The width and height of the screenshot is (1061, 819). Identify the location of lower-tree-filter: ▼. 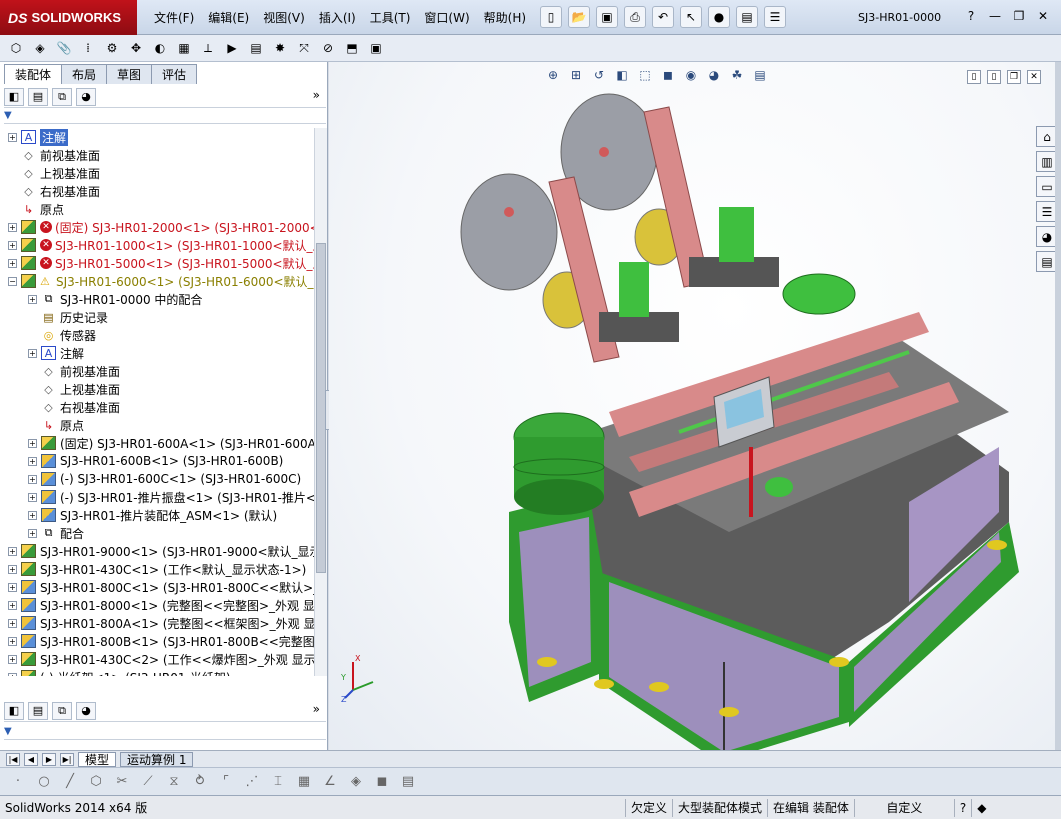
(165, 733).